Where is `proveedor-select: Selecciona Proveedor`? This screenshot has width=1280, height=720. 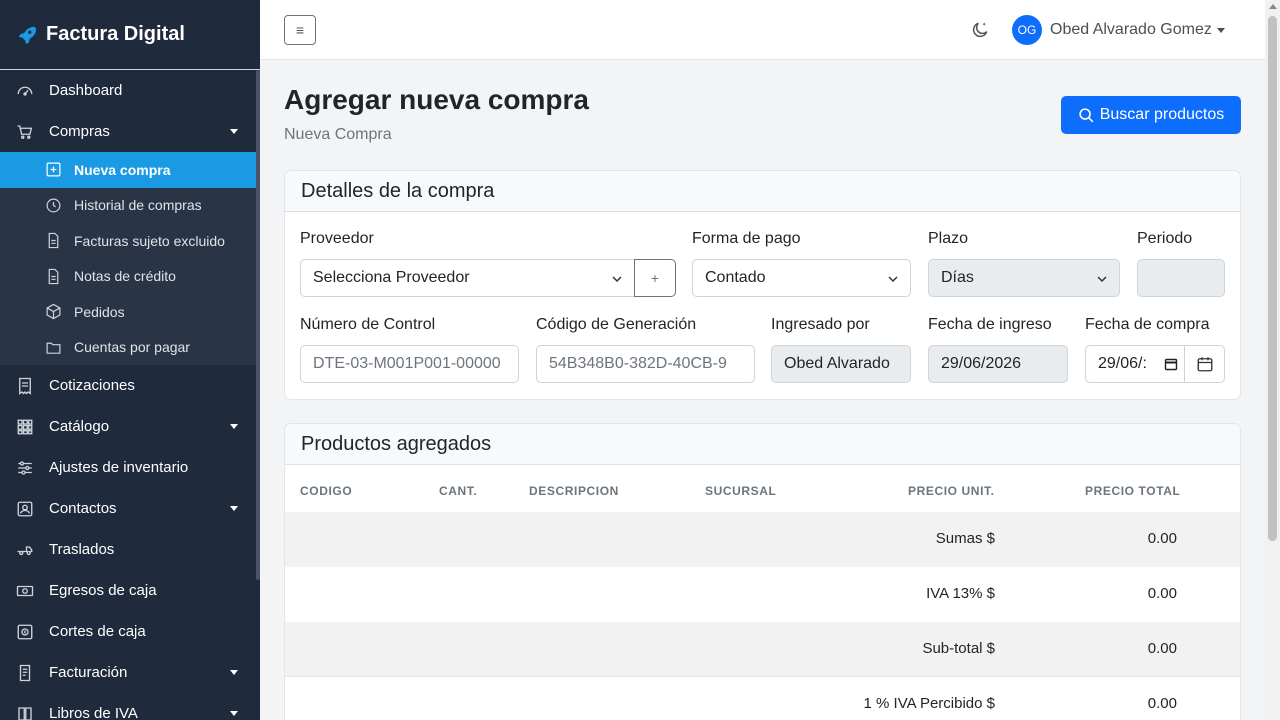
proveedor-select: Selecciona Proveedor is located at coordinates (467, 278).